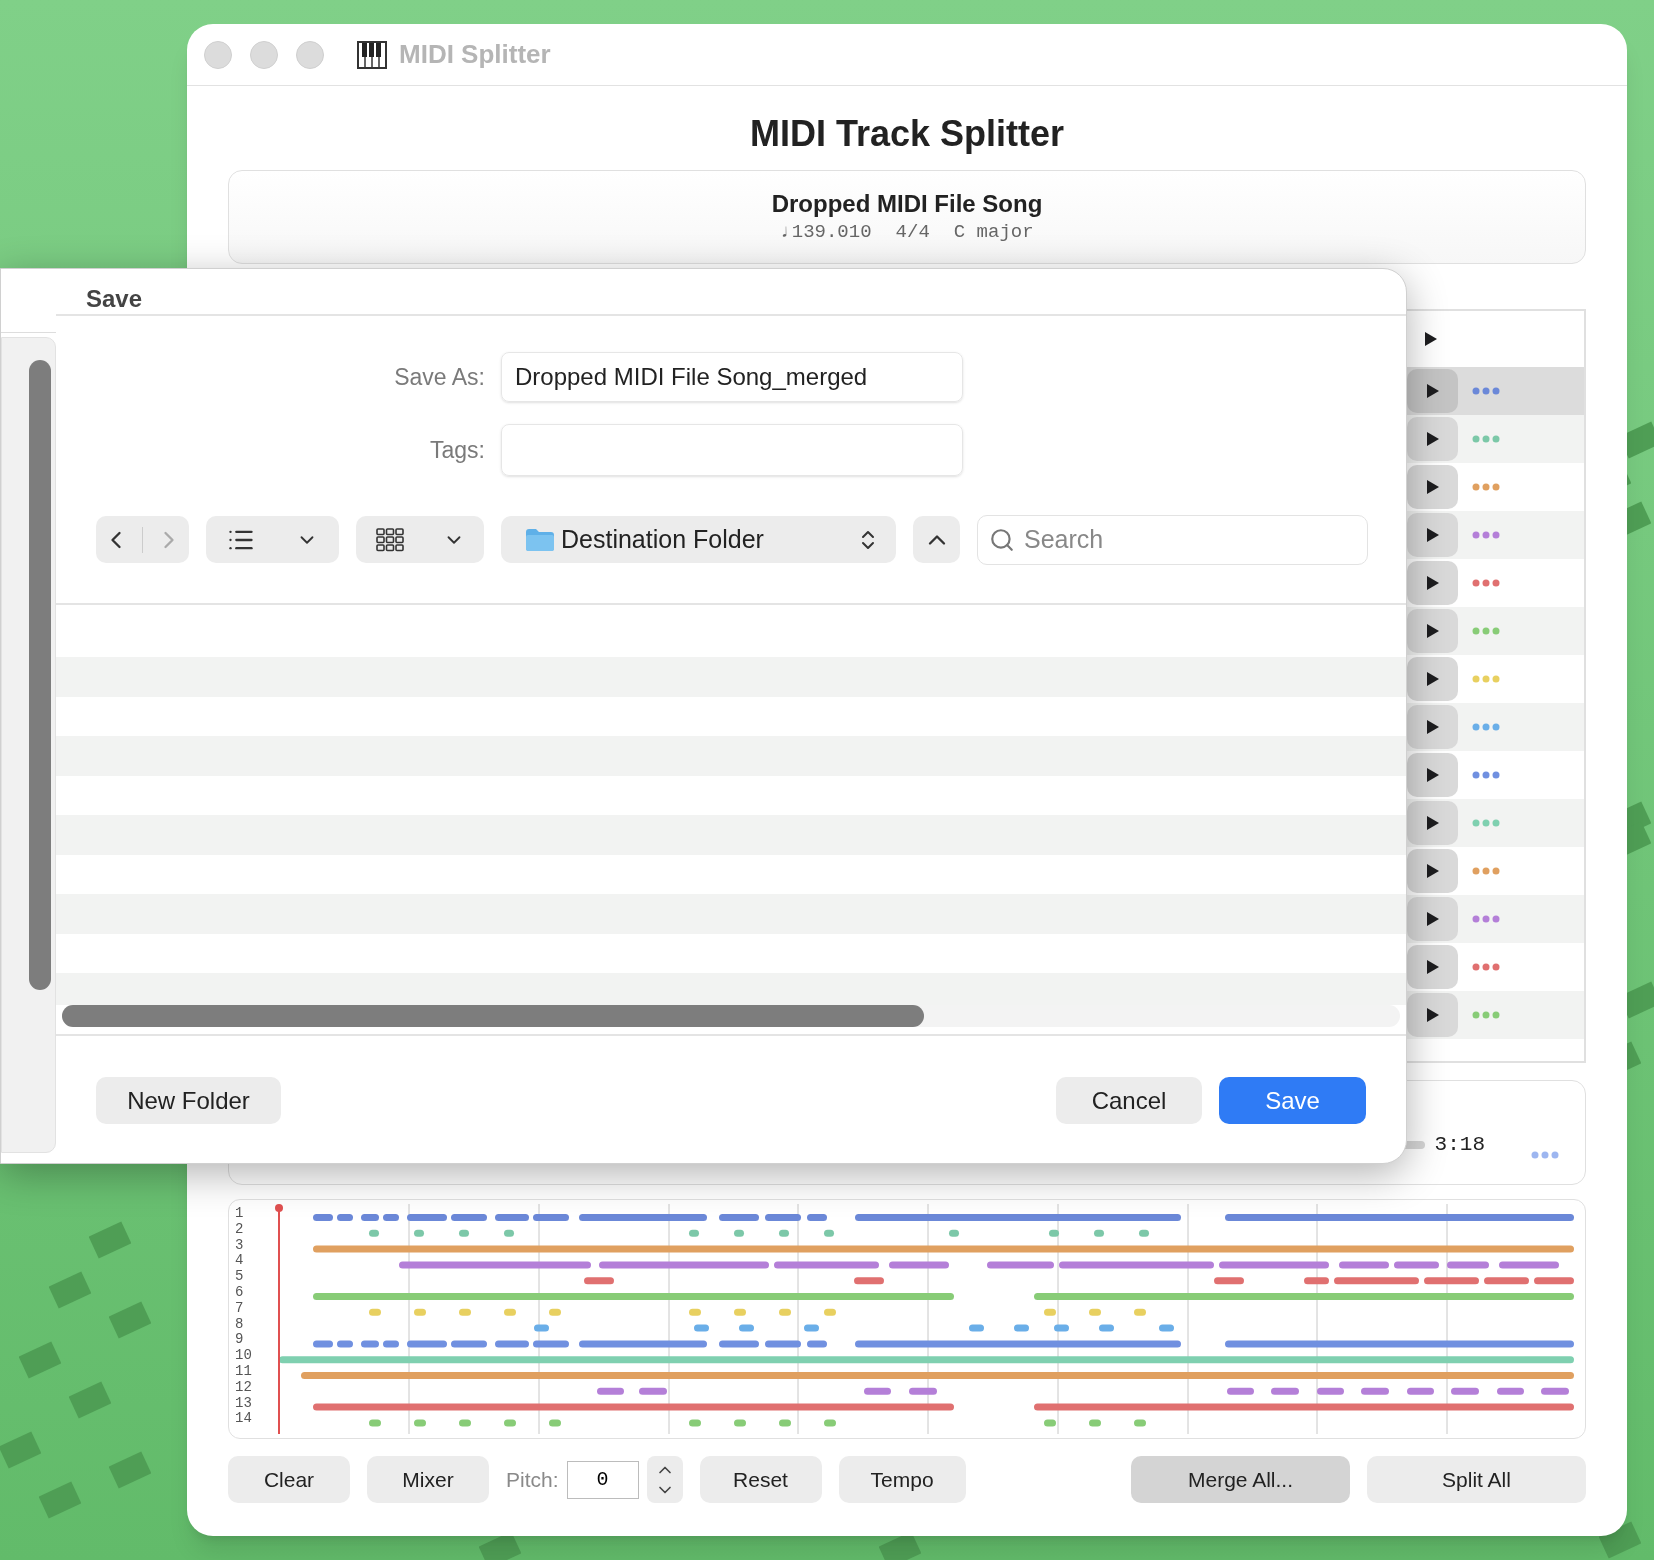 The width and height of the screenshot is (1654, 1560). Describe the element at coordinates (244, 1419) in the screenshot. I see `track-number: 14` at that location.